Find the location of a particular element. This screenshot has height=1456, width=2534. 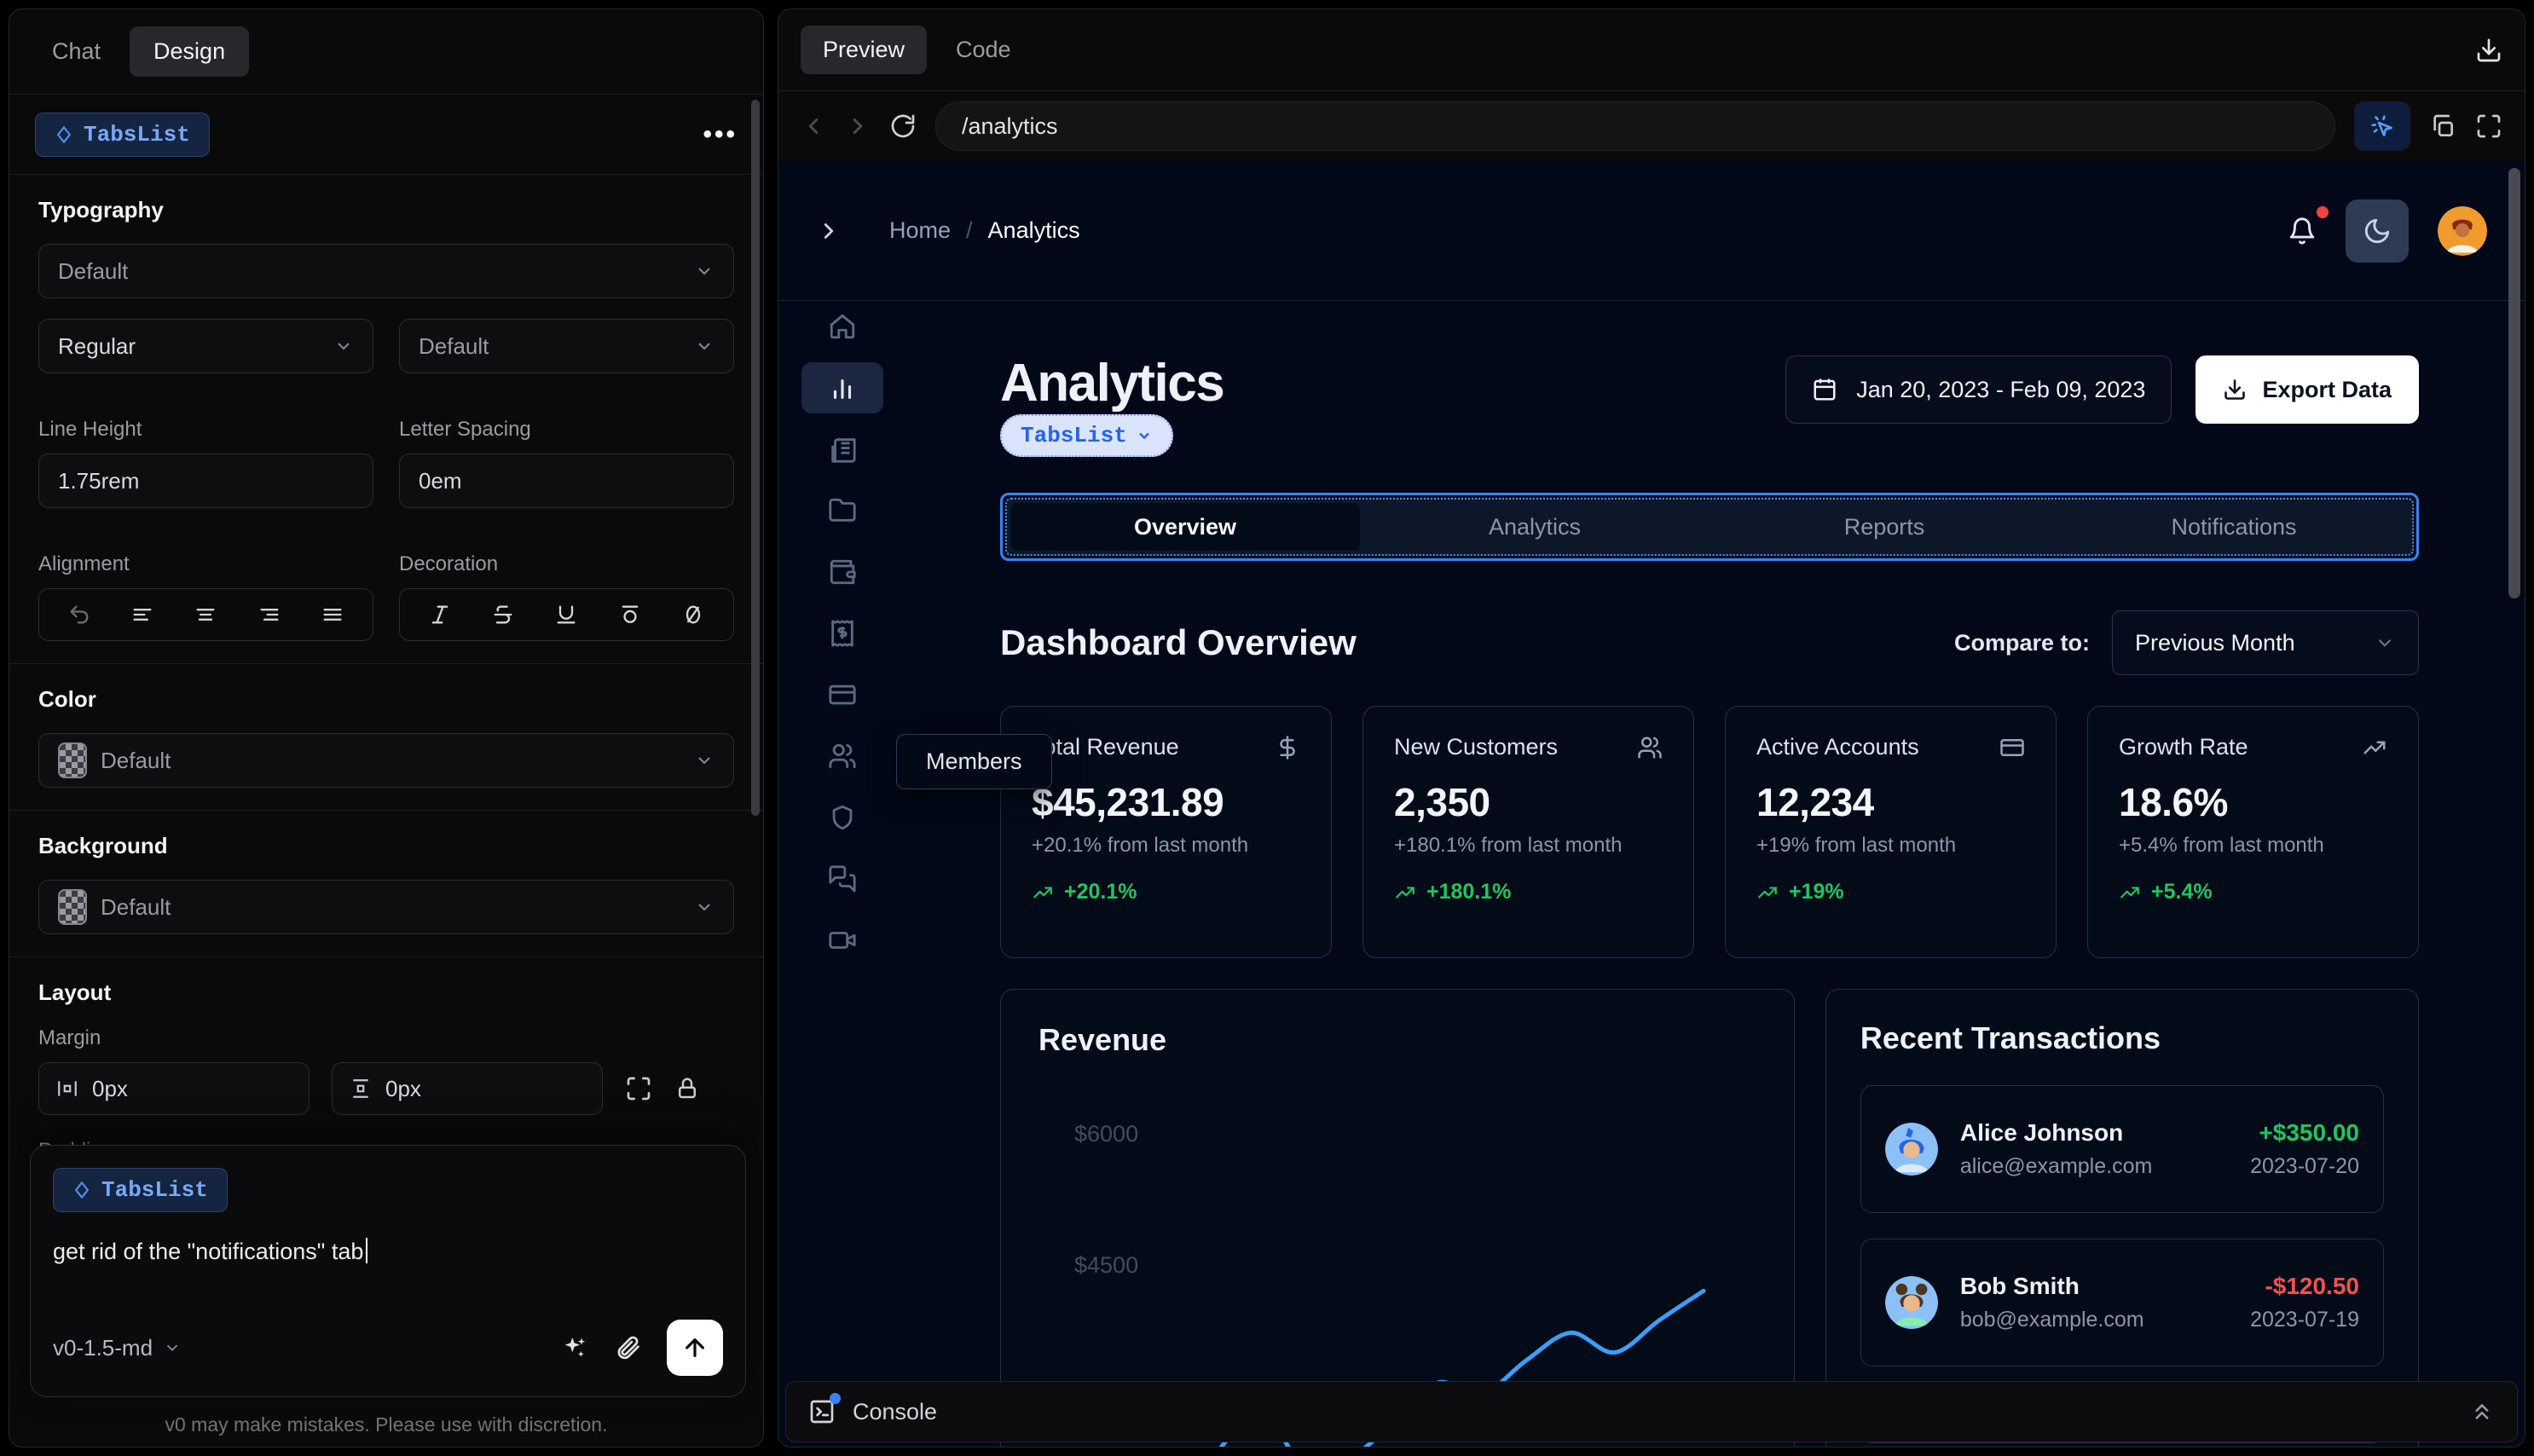

tab-reports: Reports is located at coordinates (1884, 527).